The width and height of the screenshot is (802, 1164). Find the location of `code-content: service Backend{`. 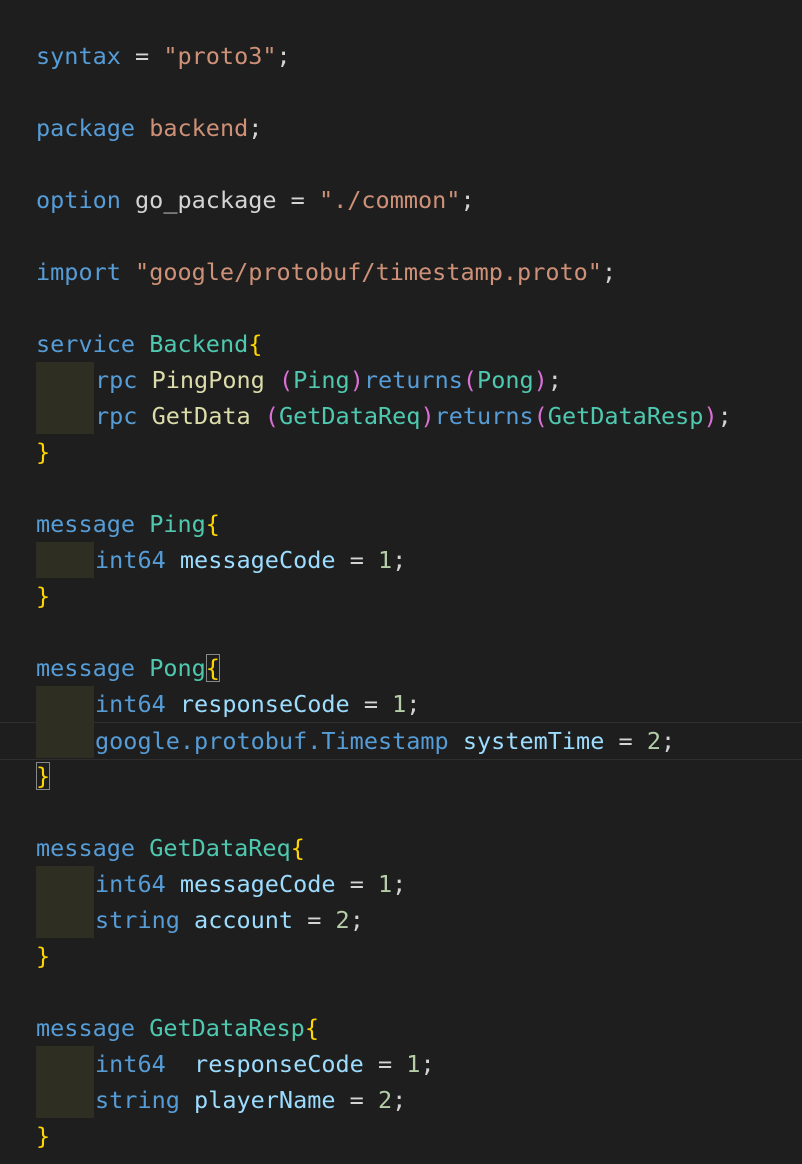

code-content: service Backend{ is located at coordinates (149, 344).